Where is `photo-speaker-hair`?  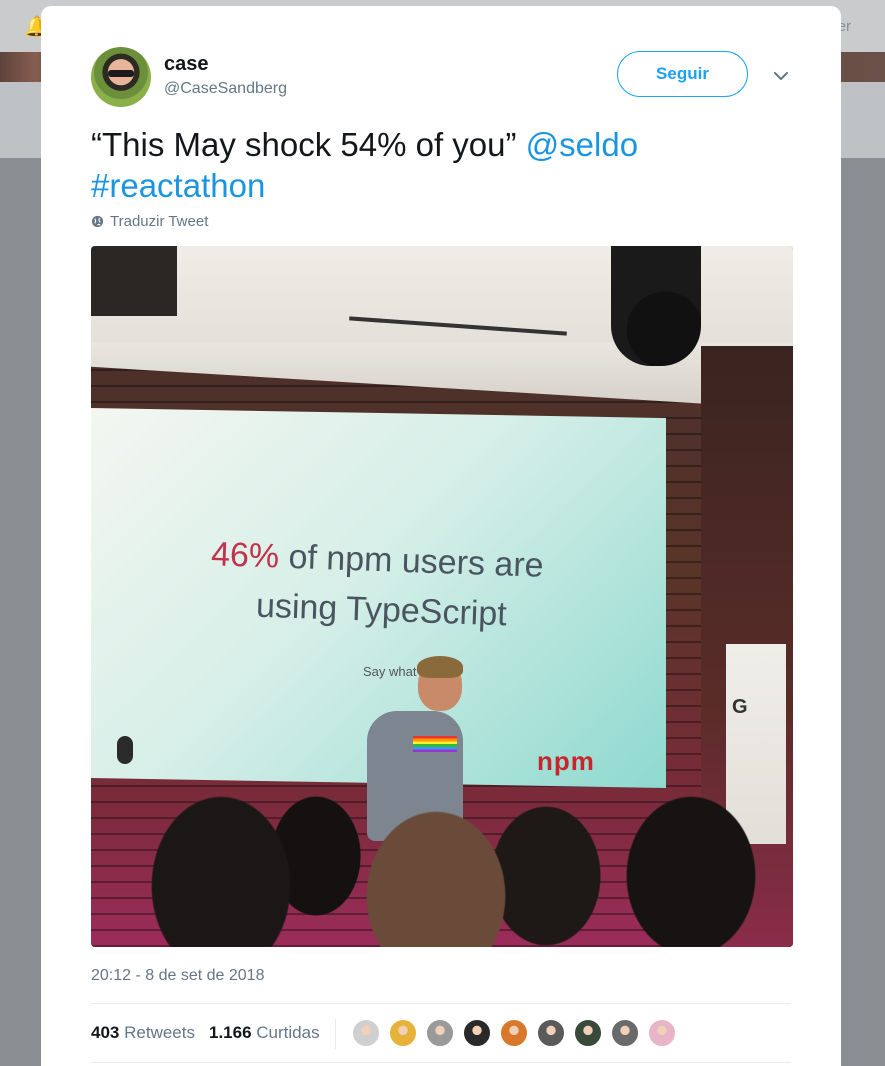 photo-speaker-hair is located at coordinates (440, 667).